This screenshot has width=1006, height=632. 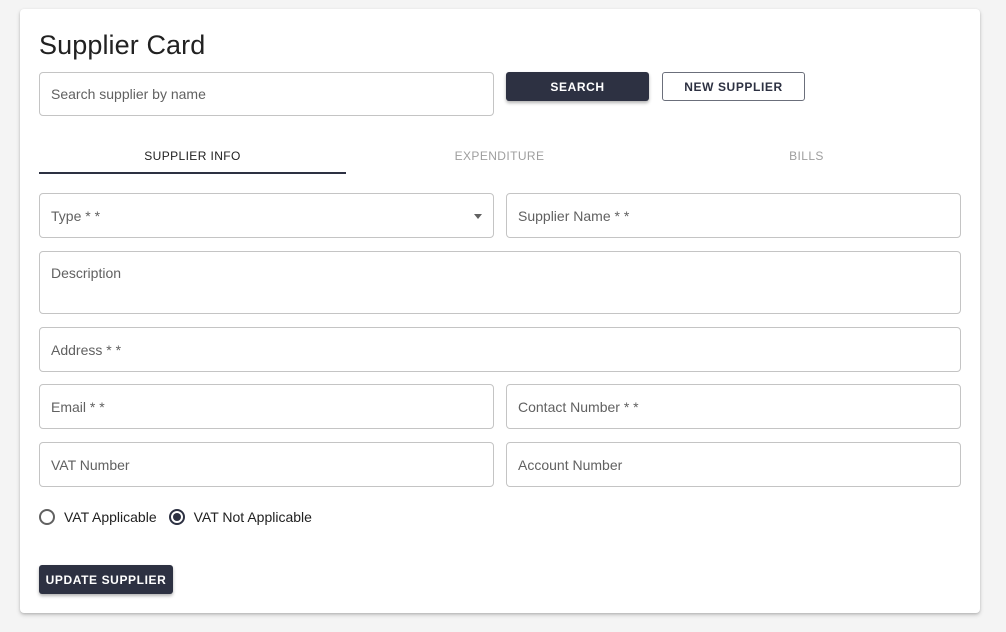 What do you see at coordinates (106, 579) in the screenshot?
I see `update-supplier-button: UPDATE SUPPLIER` at bounding box center [106, 579].